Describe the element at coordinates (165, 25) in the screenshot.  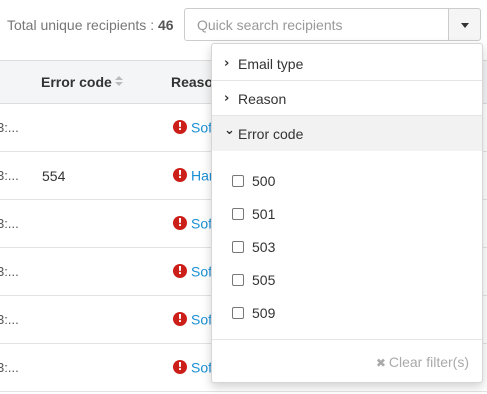
I see `total-count: 46` at that location.